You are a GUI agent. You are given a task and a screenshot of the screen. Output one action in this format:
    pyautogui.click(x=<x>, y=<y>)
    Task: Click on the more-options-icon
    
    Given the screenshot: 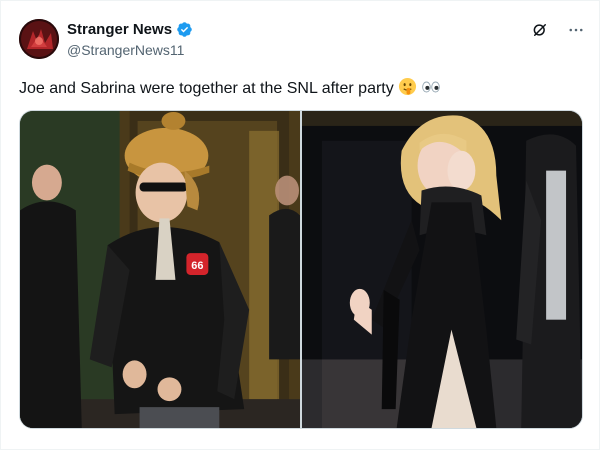 What is the action you would take?
    pyautogui.click(x=576, y=30)
    